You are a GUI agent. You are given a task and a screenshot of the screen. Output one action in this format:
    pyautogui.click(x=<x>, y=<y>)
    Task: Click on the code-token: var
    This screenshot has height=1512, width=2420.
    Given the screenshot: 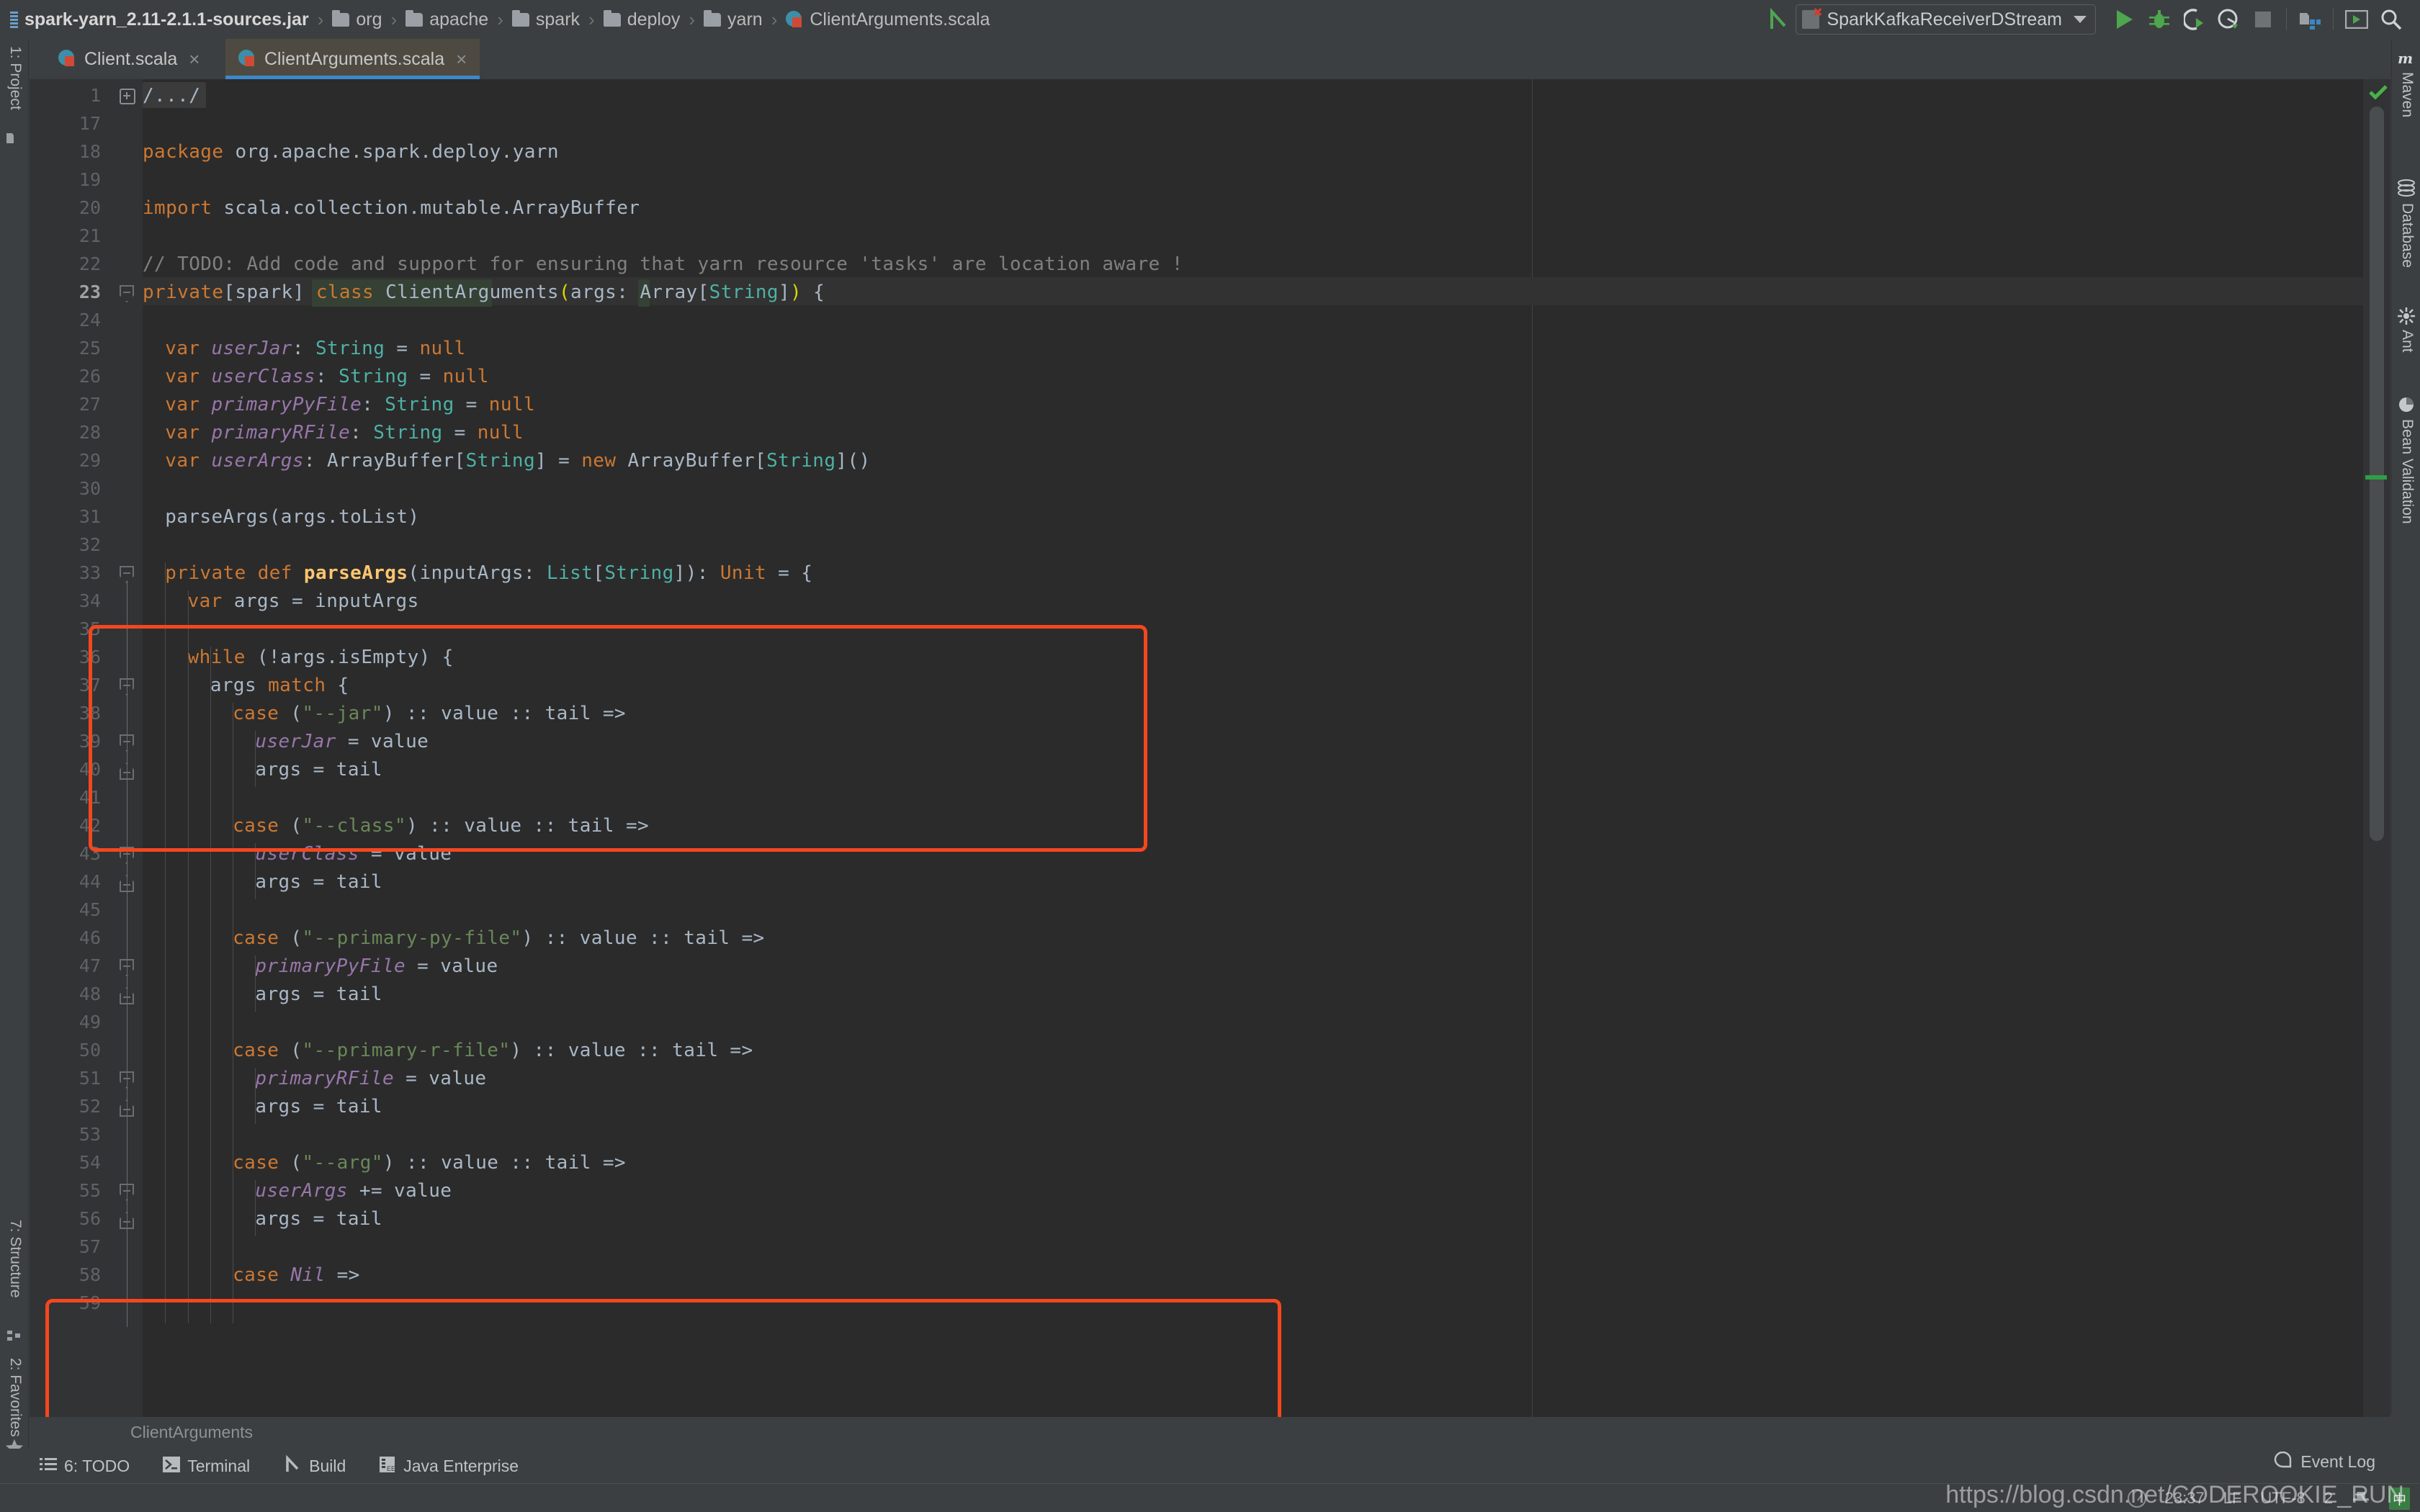 What is the action you would take?
    pyautogui.click(x=189, y=348)
    